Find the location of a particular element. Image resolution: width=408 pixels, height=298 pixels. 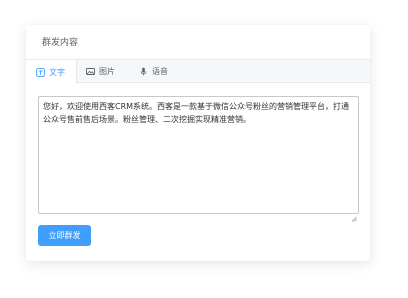

tab-image: 图片 is located at coordinates (100, 71).